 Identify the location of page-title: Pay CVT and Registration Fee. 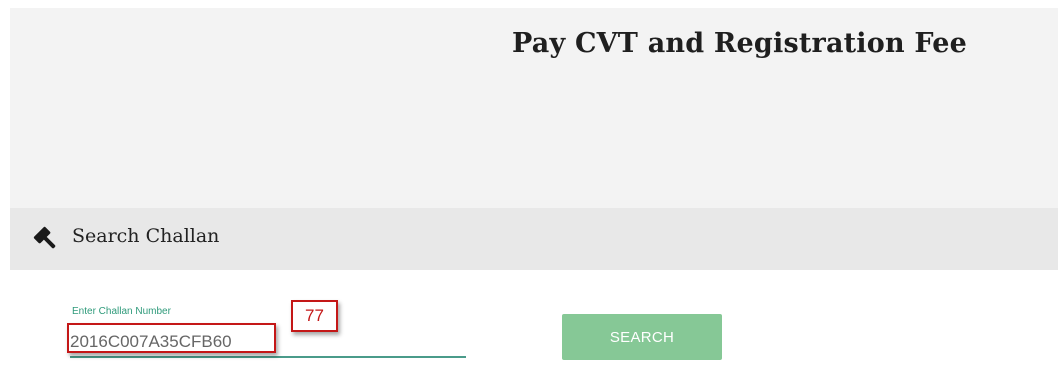
(740, 43).